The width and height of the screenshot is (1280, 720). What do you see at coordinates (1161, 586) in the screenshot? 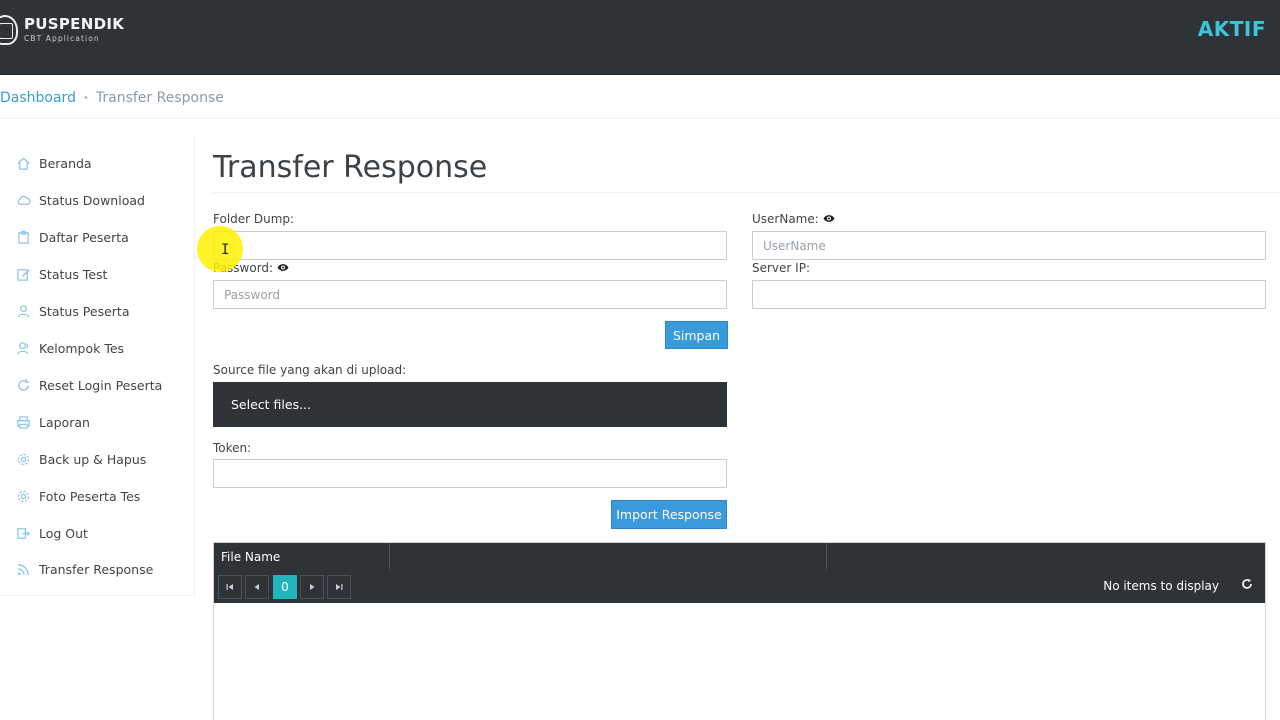
I see `pager-info: No items to display` at bounding box center [1161, 586].